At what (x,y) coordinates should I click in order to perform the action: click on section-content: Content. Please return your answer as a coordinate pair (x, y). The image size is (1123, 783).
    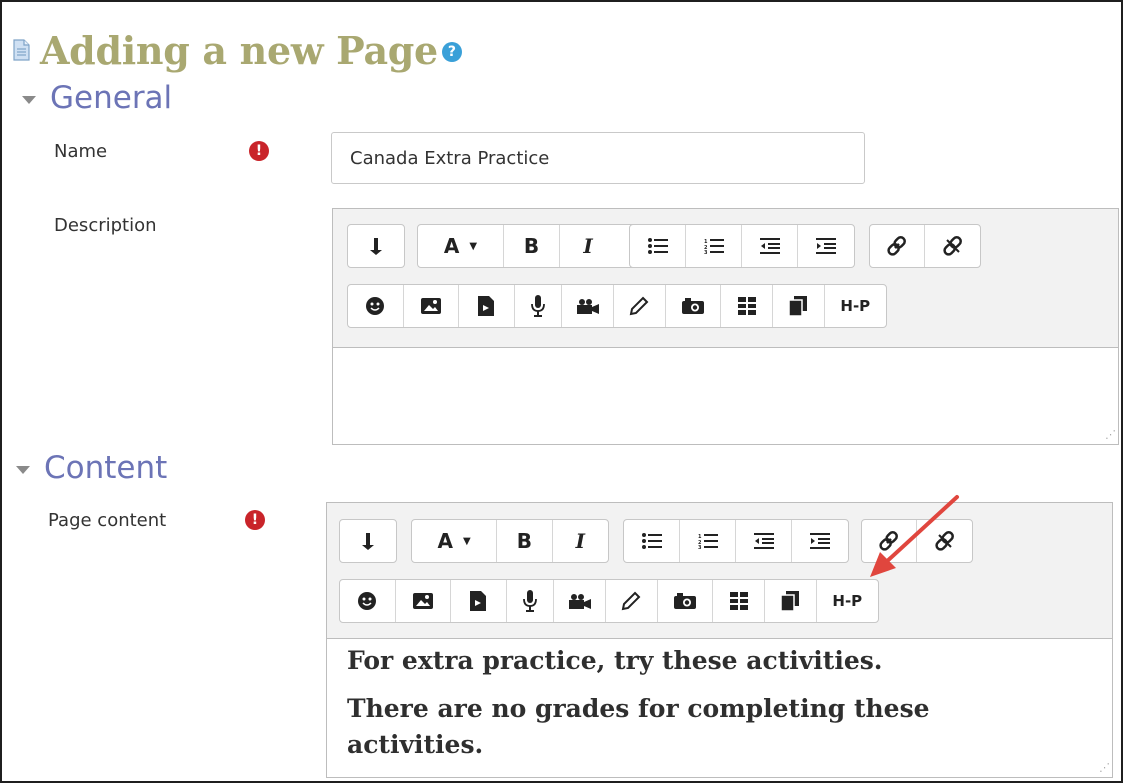
    Looking at the image, I should click on (91, 468).